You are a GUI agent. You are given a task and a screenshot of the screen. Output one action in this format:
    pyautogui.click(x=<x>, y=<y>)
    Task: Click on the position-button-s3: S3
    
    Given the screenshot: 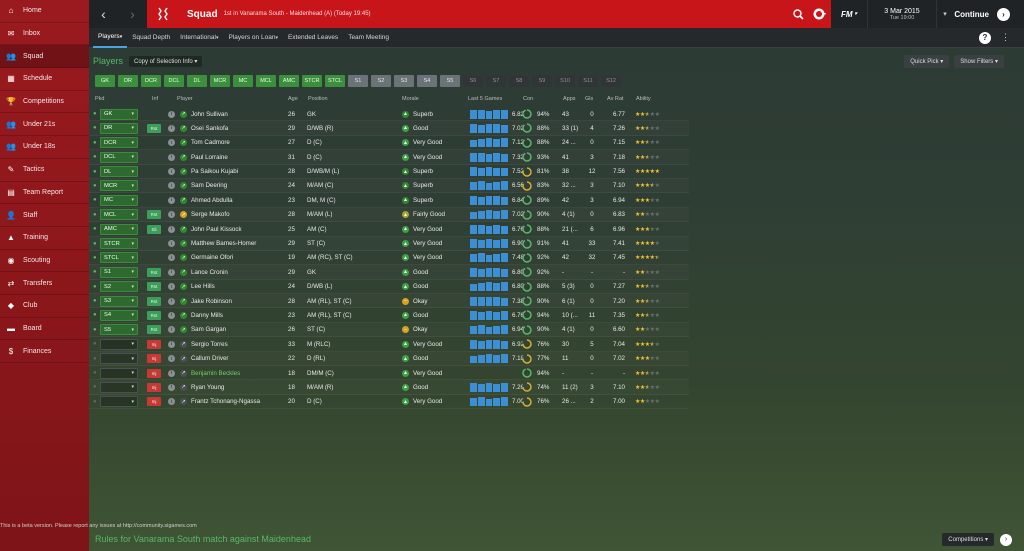 What is the action you would take?
    pyautogui.click(x=404, y=81)
    